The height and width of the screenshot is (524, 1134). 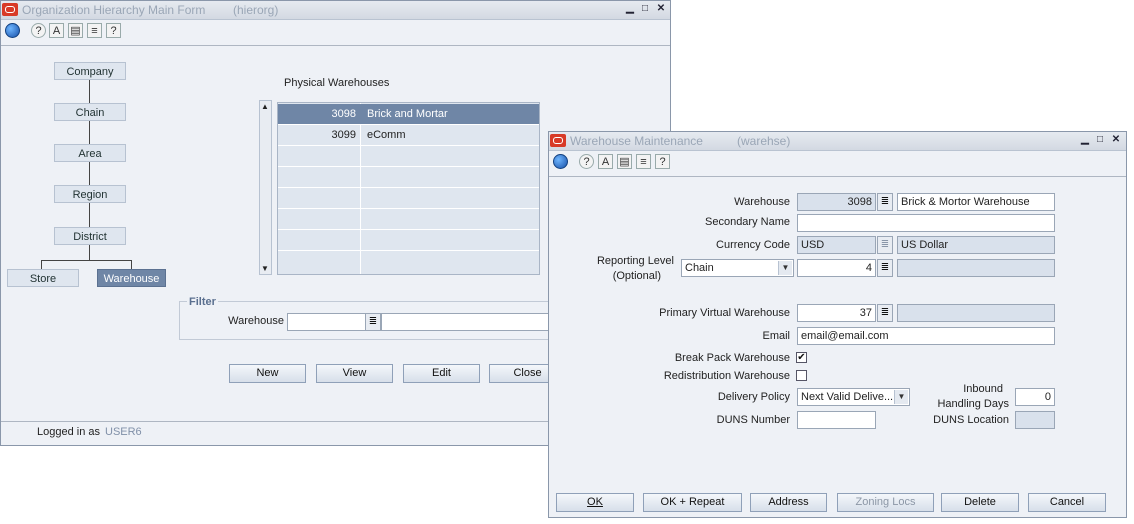 What do you see at coordinates (114, 10) in the screenshot?
I see `main-window-title: Organization Hierarchy Main Form` at bounding box center [114, 10].